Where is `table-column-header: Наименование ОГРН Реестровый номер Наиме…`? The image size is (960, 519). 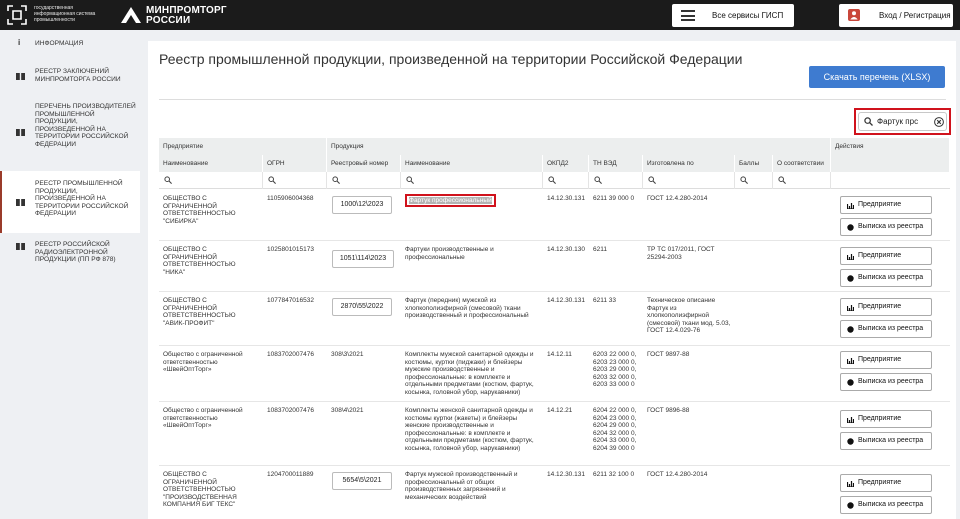 table-column-header: Наименование ОГРН Реестровый номер Наиме… is located at coordinates (554, 163).